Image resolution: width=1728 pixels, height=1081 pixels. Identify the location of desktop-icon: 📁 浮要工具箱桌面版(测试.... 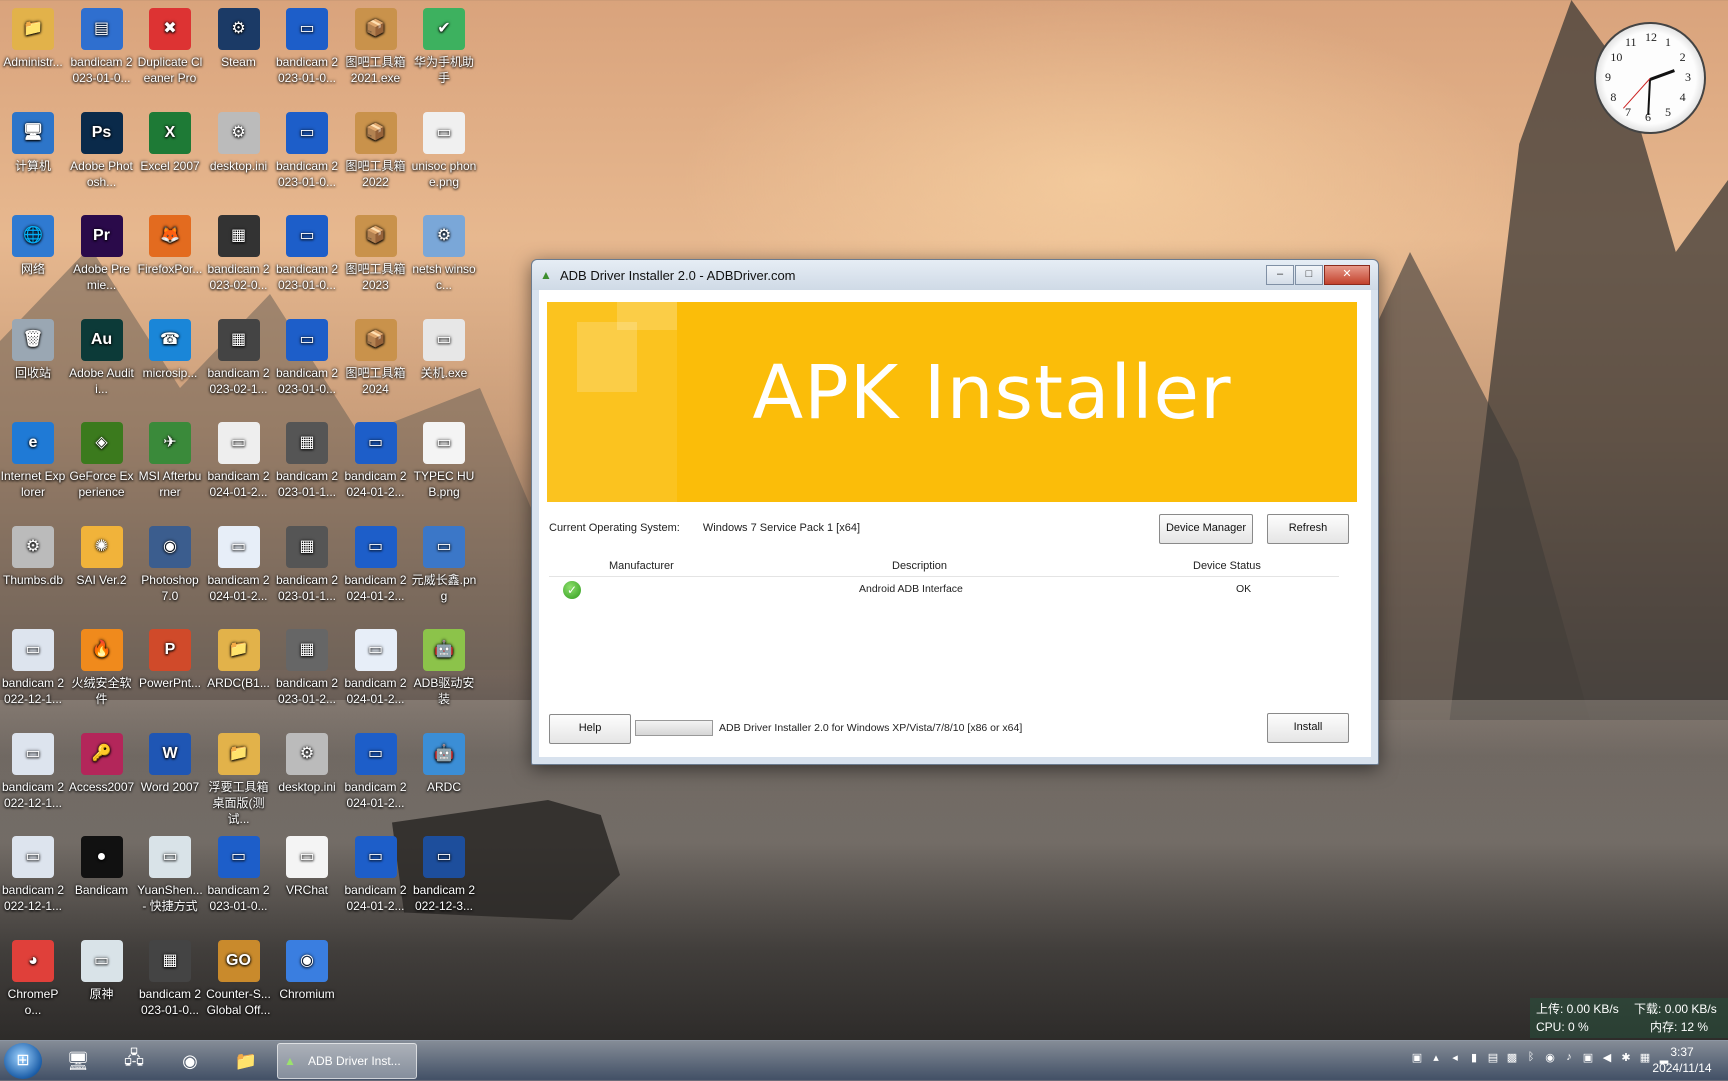
(239, 776).